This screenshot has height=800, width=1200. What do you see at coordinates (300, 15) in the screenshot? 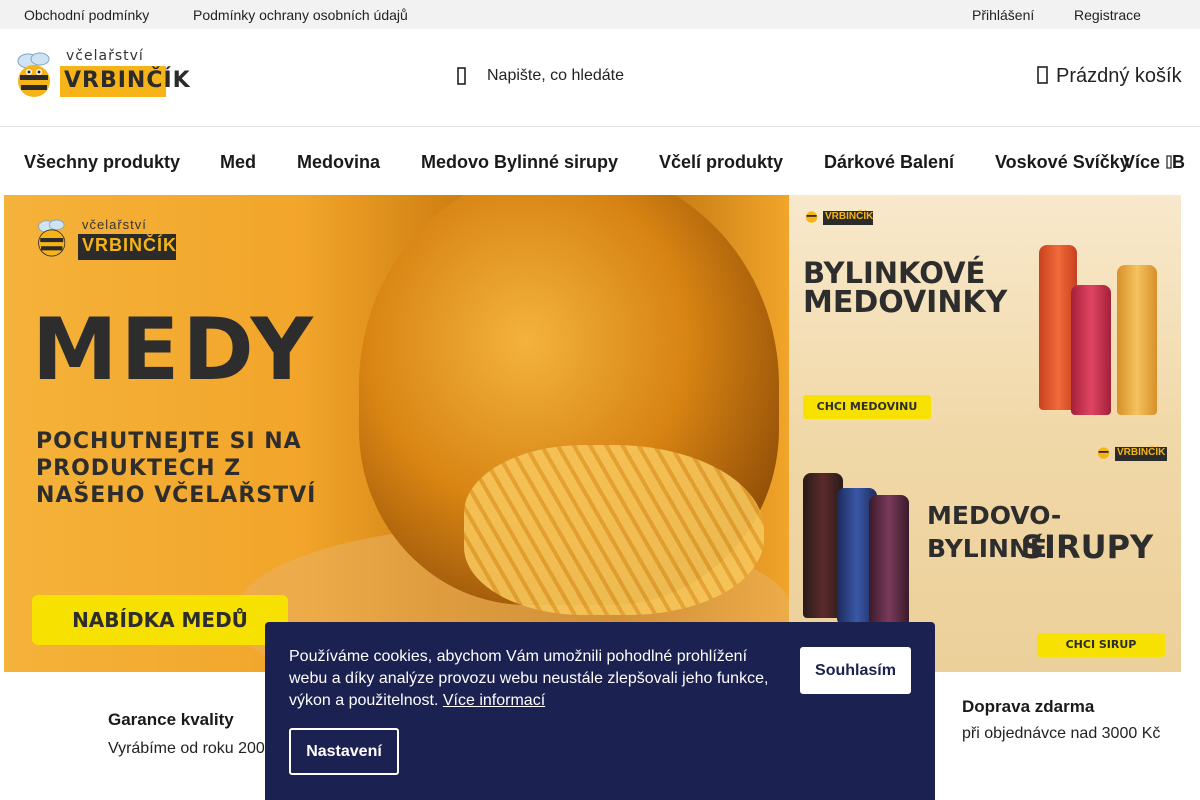
I see `privacy-link: Podmínky ochrany osobních údajů` at bounding box center [300, 15].